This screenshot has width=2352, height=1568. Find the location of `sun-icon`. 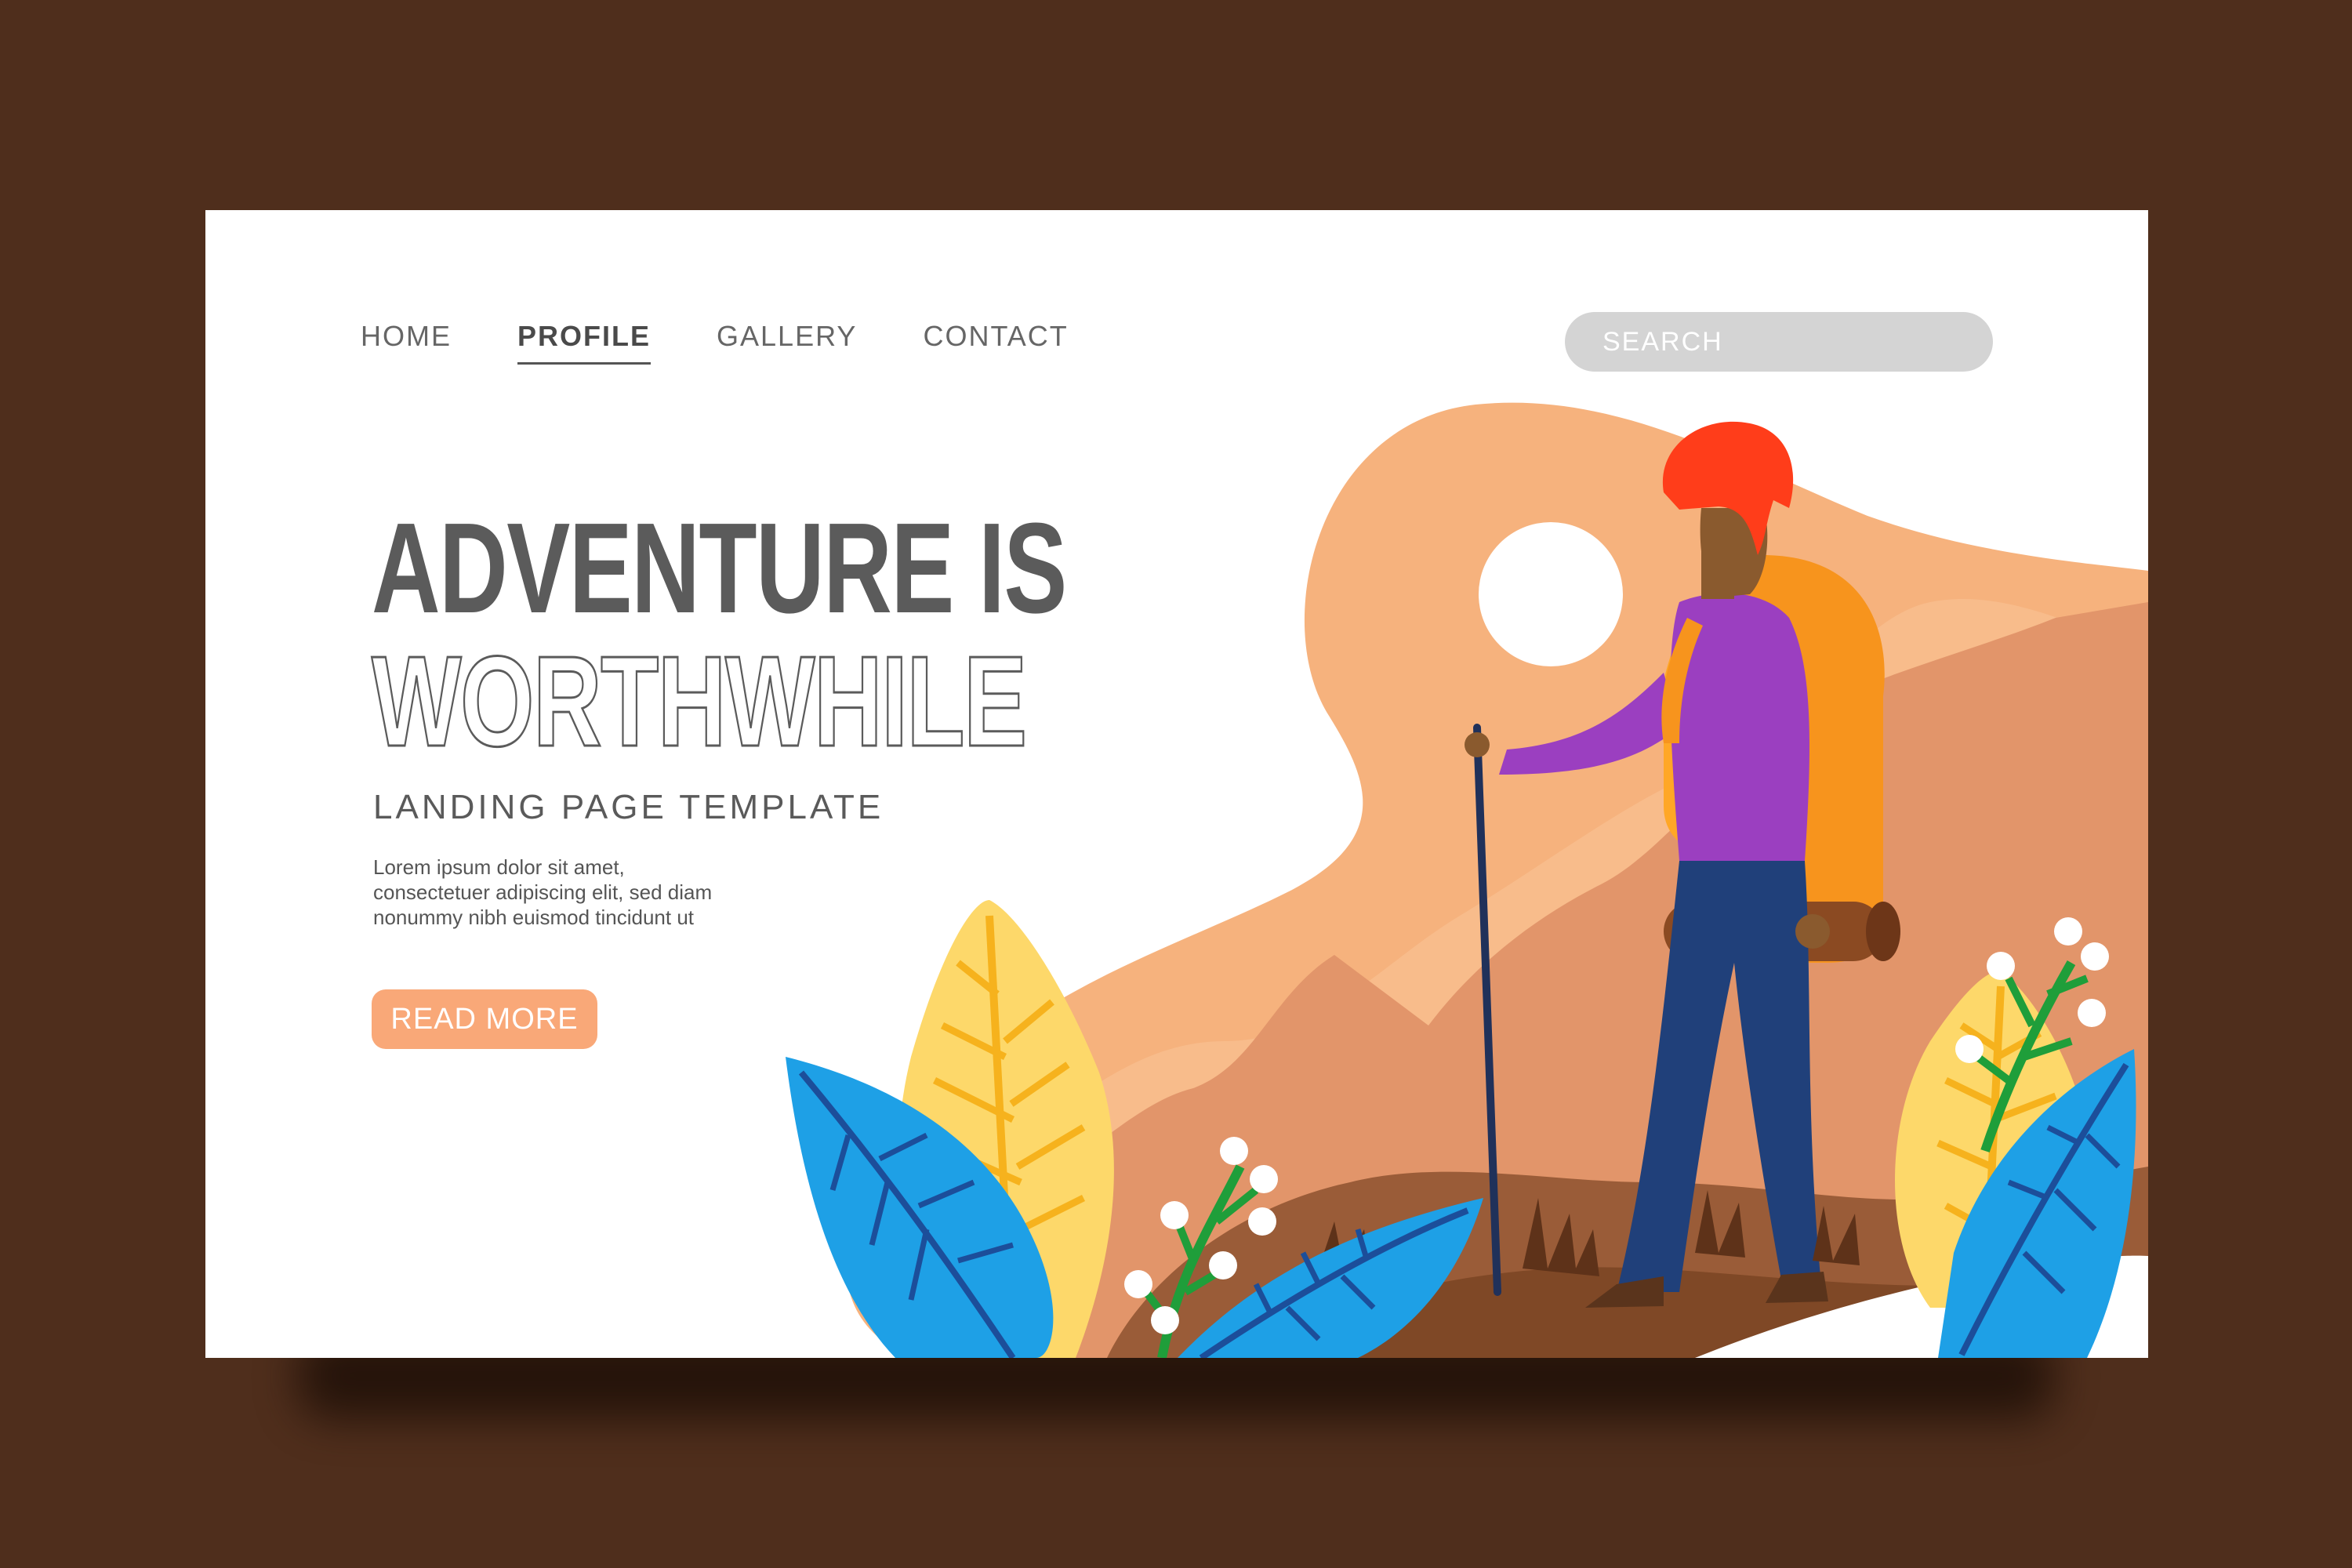

sun-icon is located at coordinates (1551, 594).